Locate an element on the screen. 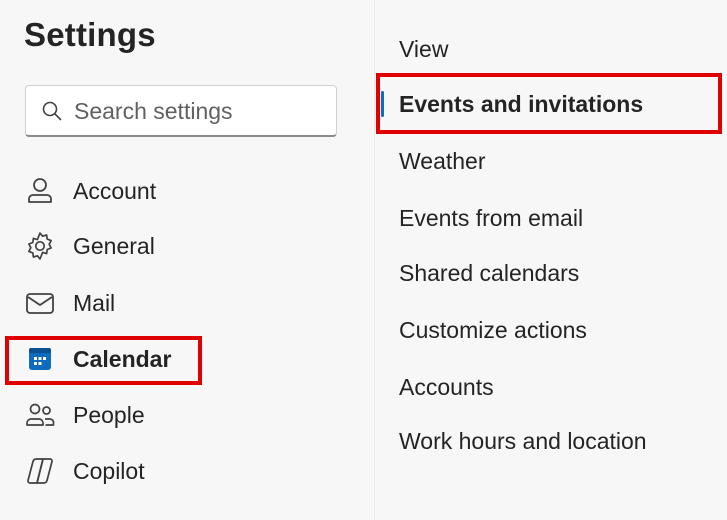 This screenshot has width=727, height=520. subnav-item-events-from-email: Events from email is located at coordinates (491, 218).